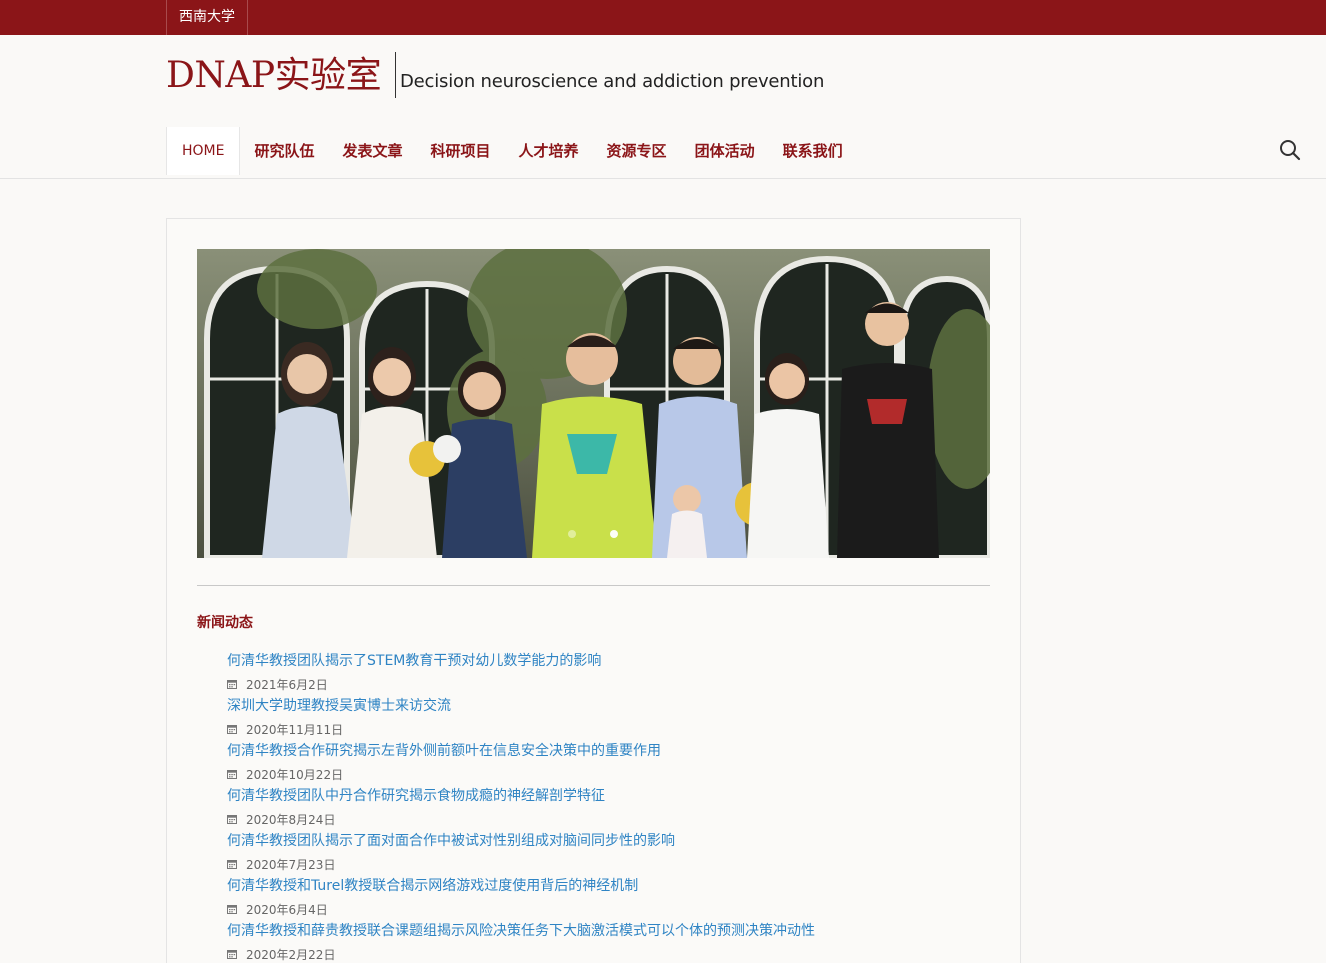 This screenshot has width=1326, height=963. Describe the element at coordinates (607, 909) in the screenshot. I see `news-date: 2020年6月4日` at that location.